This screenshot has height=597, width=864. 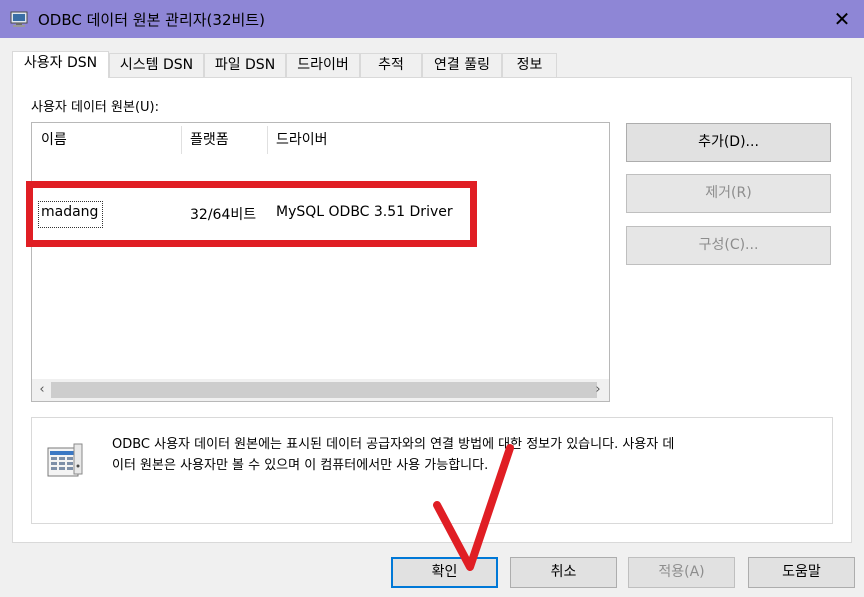 I want to click on tab-tracing: 추적, so click(x=391, y=65).